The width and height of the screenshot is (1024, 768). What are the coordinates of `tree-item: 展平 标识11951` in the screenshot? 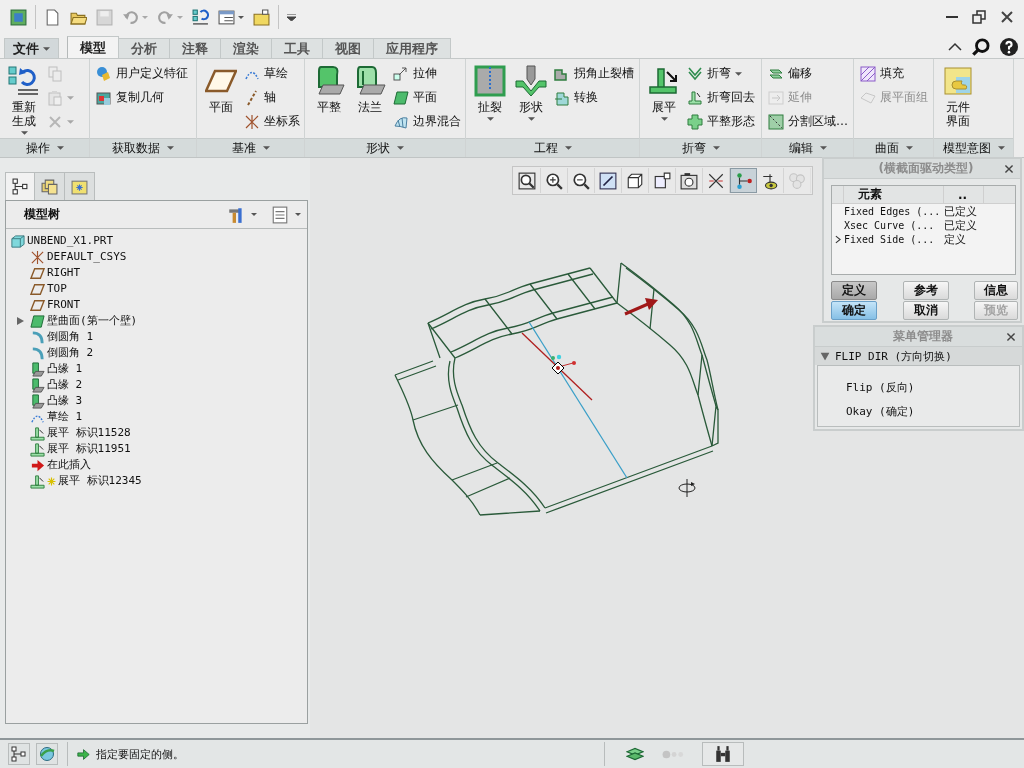 It's located at (156, 449).